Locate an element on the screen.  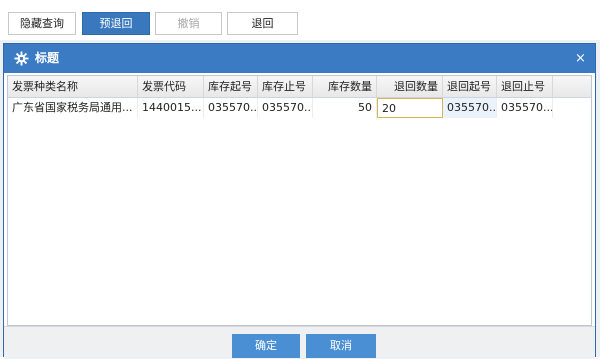
col-stock-qty: 库存数量 is located at coordinates (345, 86).